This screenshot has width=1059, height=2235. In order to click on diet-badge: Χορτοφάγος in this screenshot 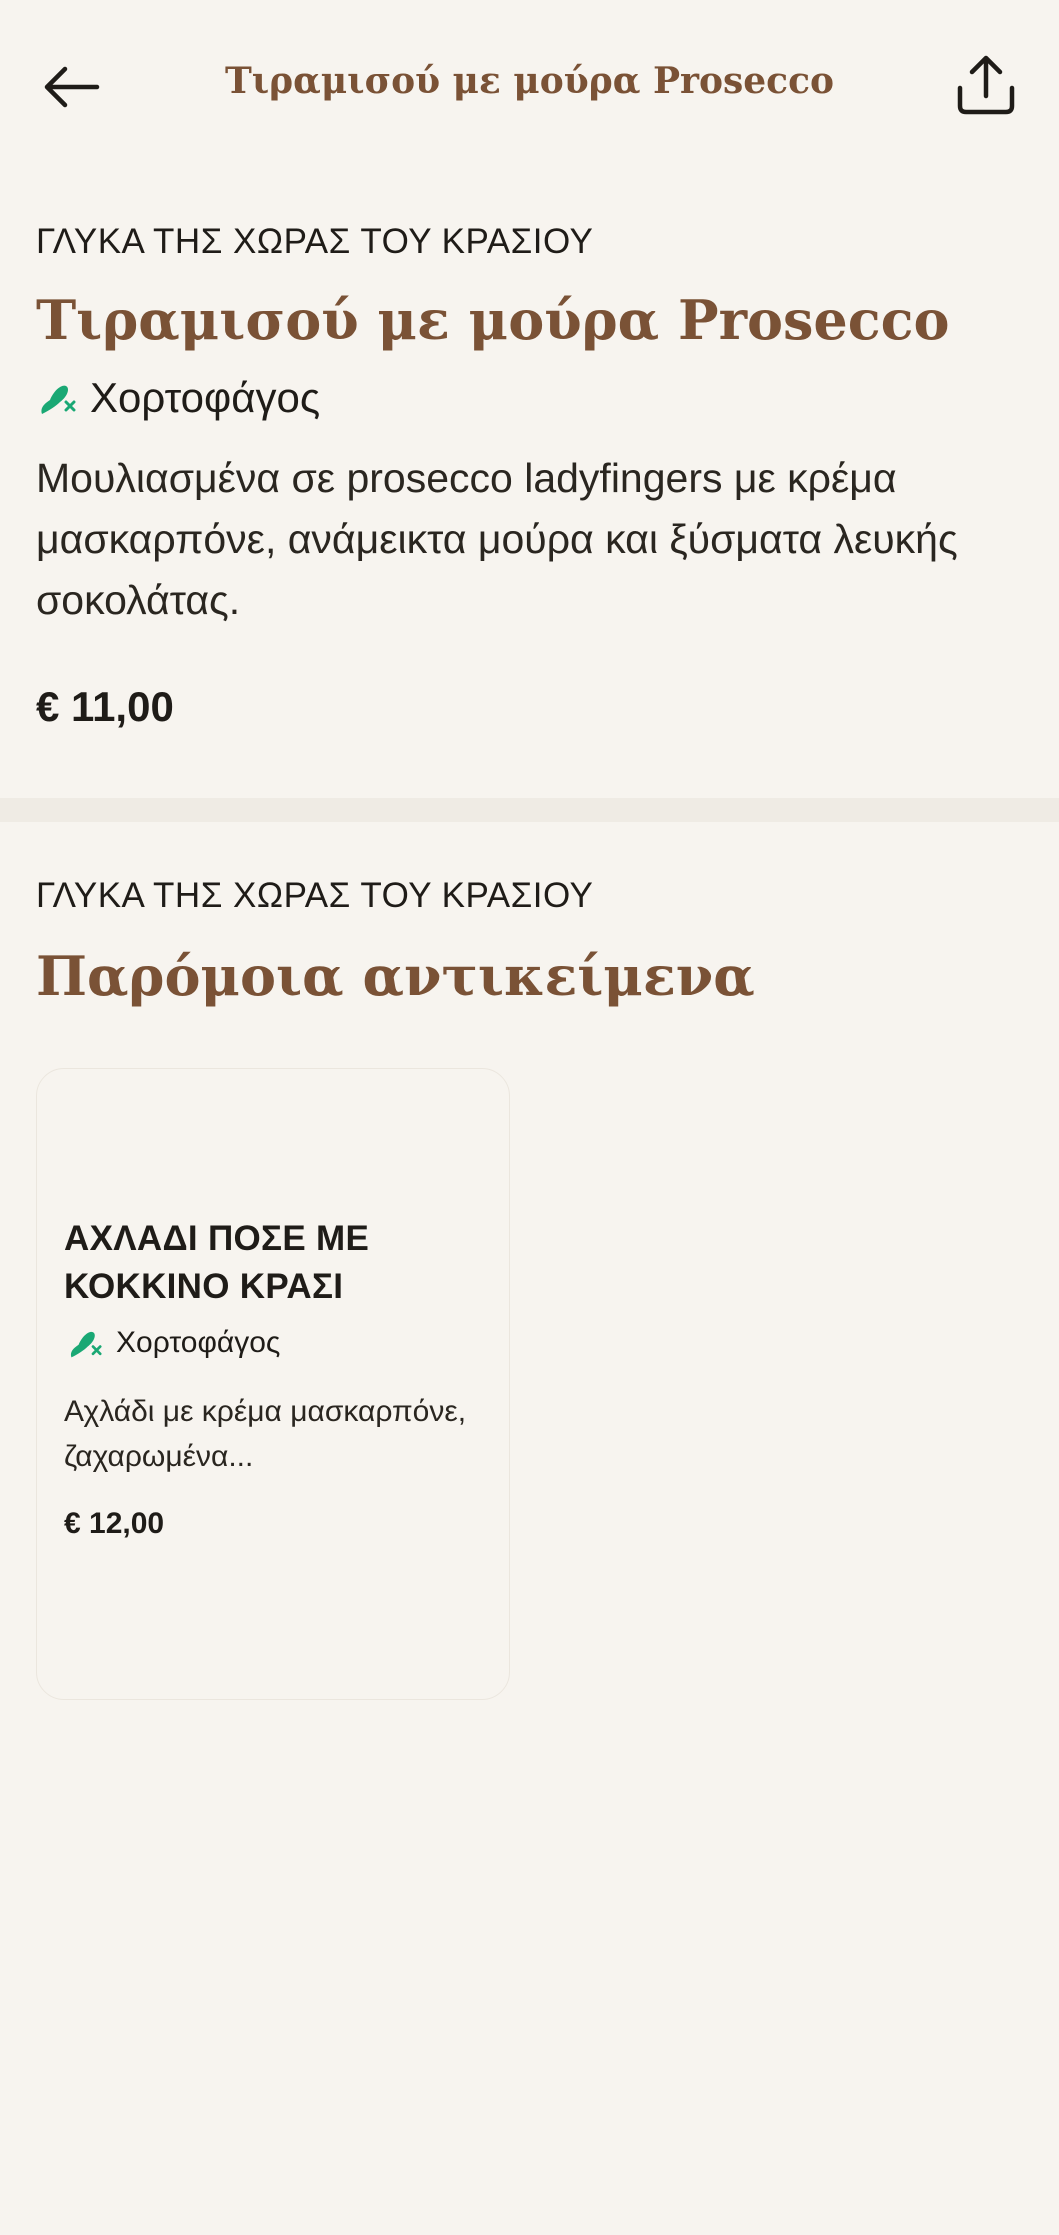, I will do `click(529, 398)`.